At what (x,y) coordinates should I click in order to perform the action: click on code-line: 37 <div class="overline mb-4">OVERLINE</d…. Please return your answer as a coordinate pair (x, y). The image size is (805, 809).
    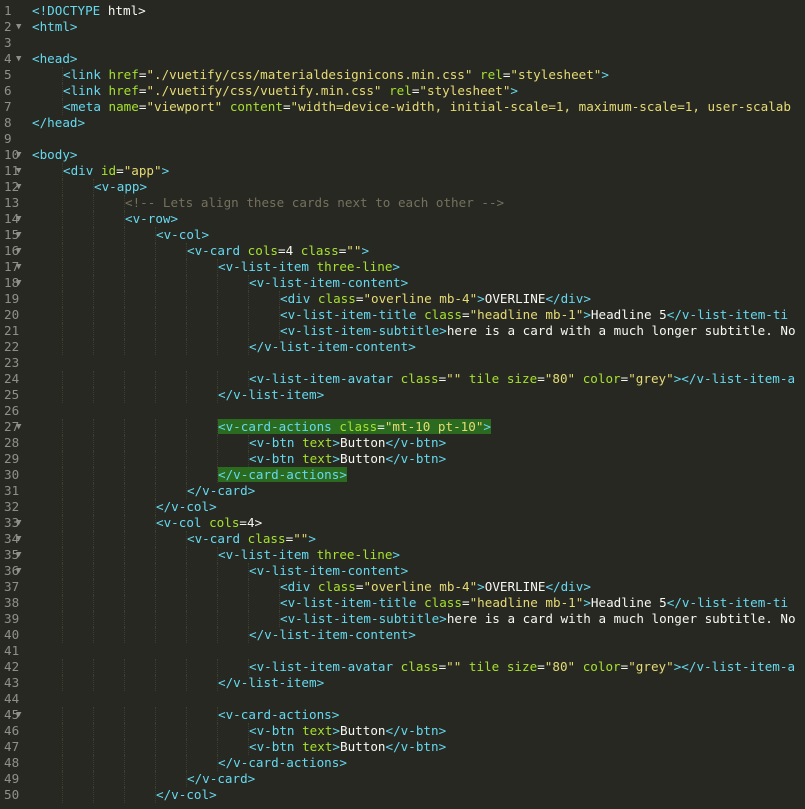
    Looking at the image, I should click on (402, 587).